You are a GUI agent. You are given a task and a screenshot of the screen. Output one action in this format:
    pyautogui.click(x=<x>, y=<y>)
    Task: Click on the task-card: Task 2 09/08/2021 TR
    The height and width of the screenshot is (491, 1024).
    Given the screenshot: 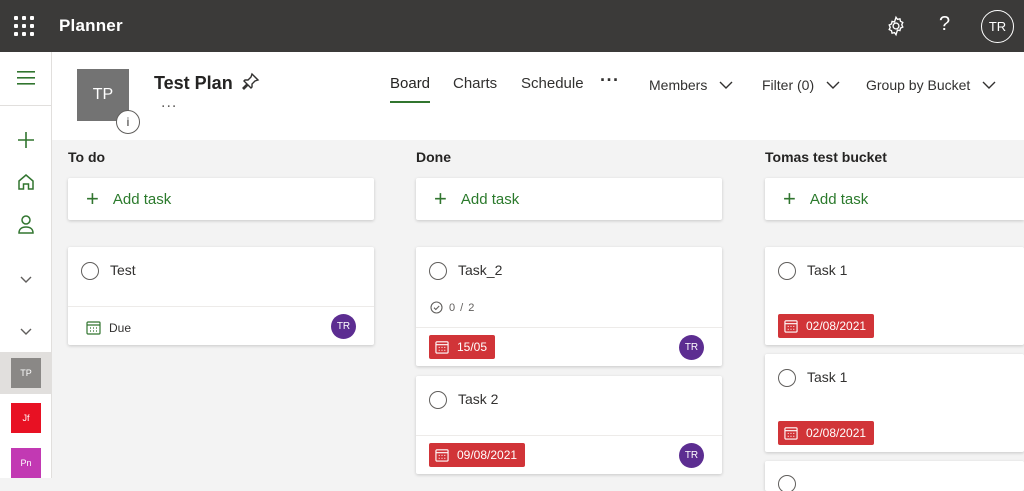 What is the action you would take?
    pyautogui.click(x=569, y=425)
    